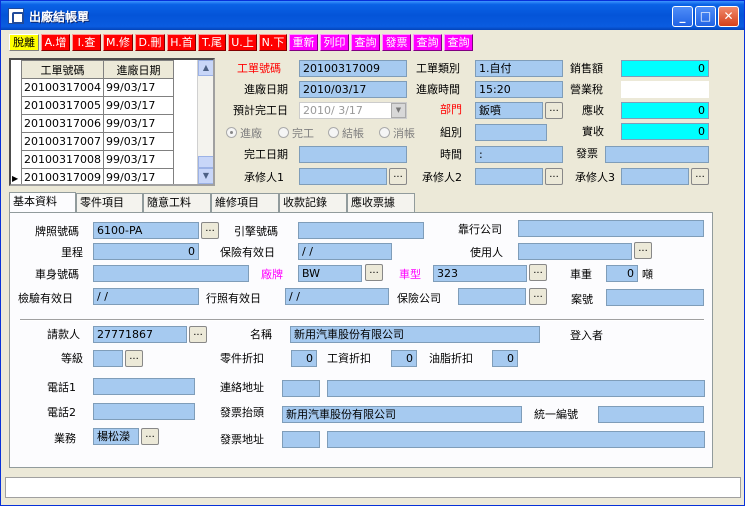  I want to click on table-row: 20100317006 99/03/17, so click(97, 123).